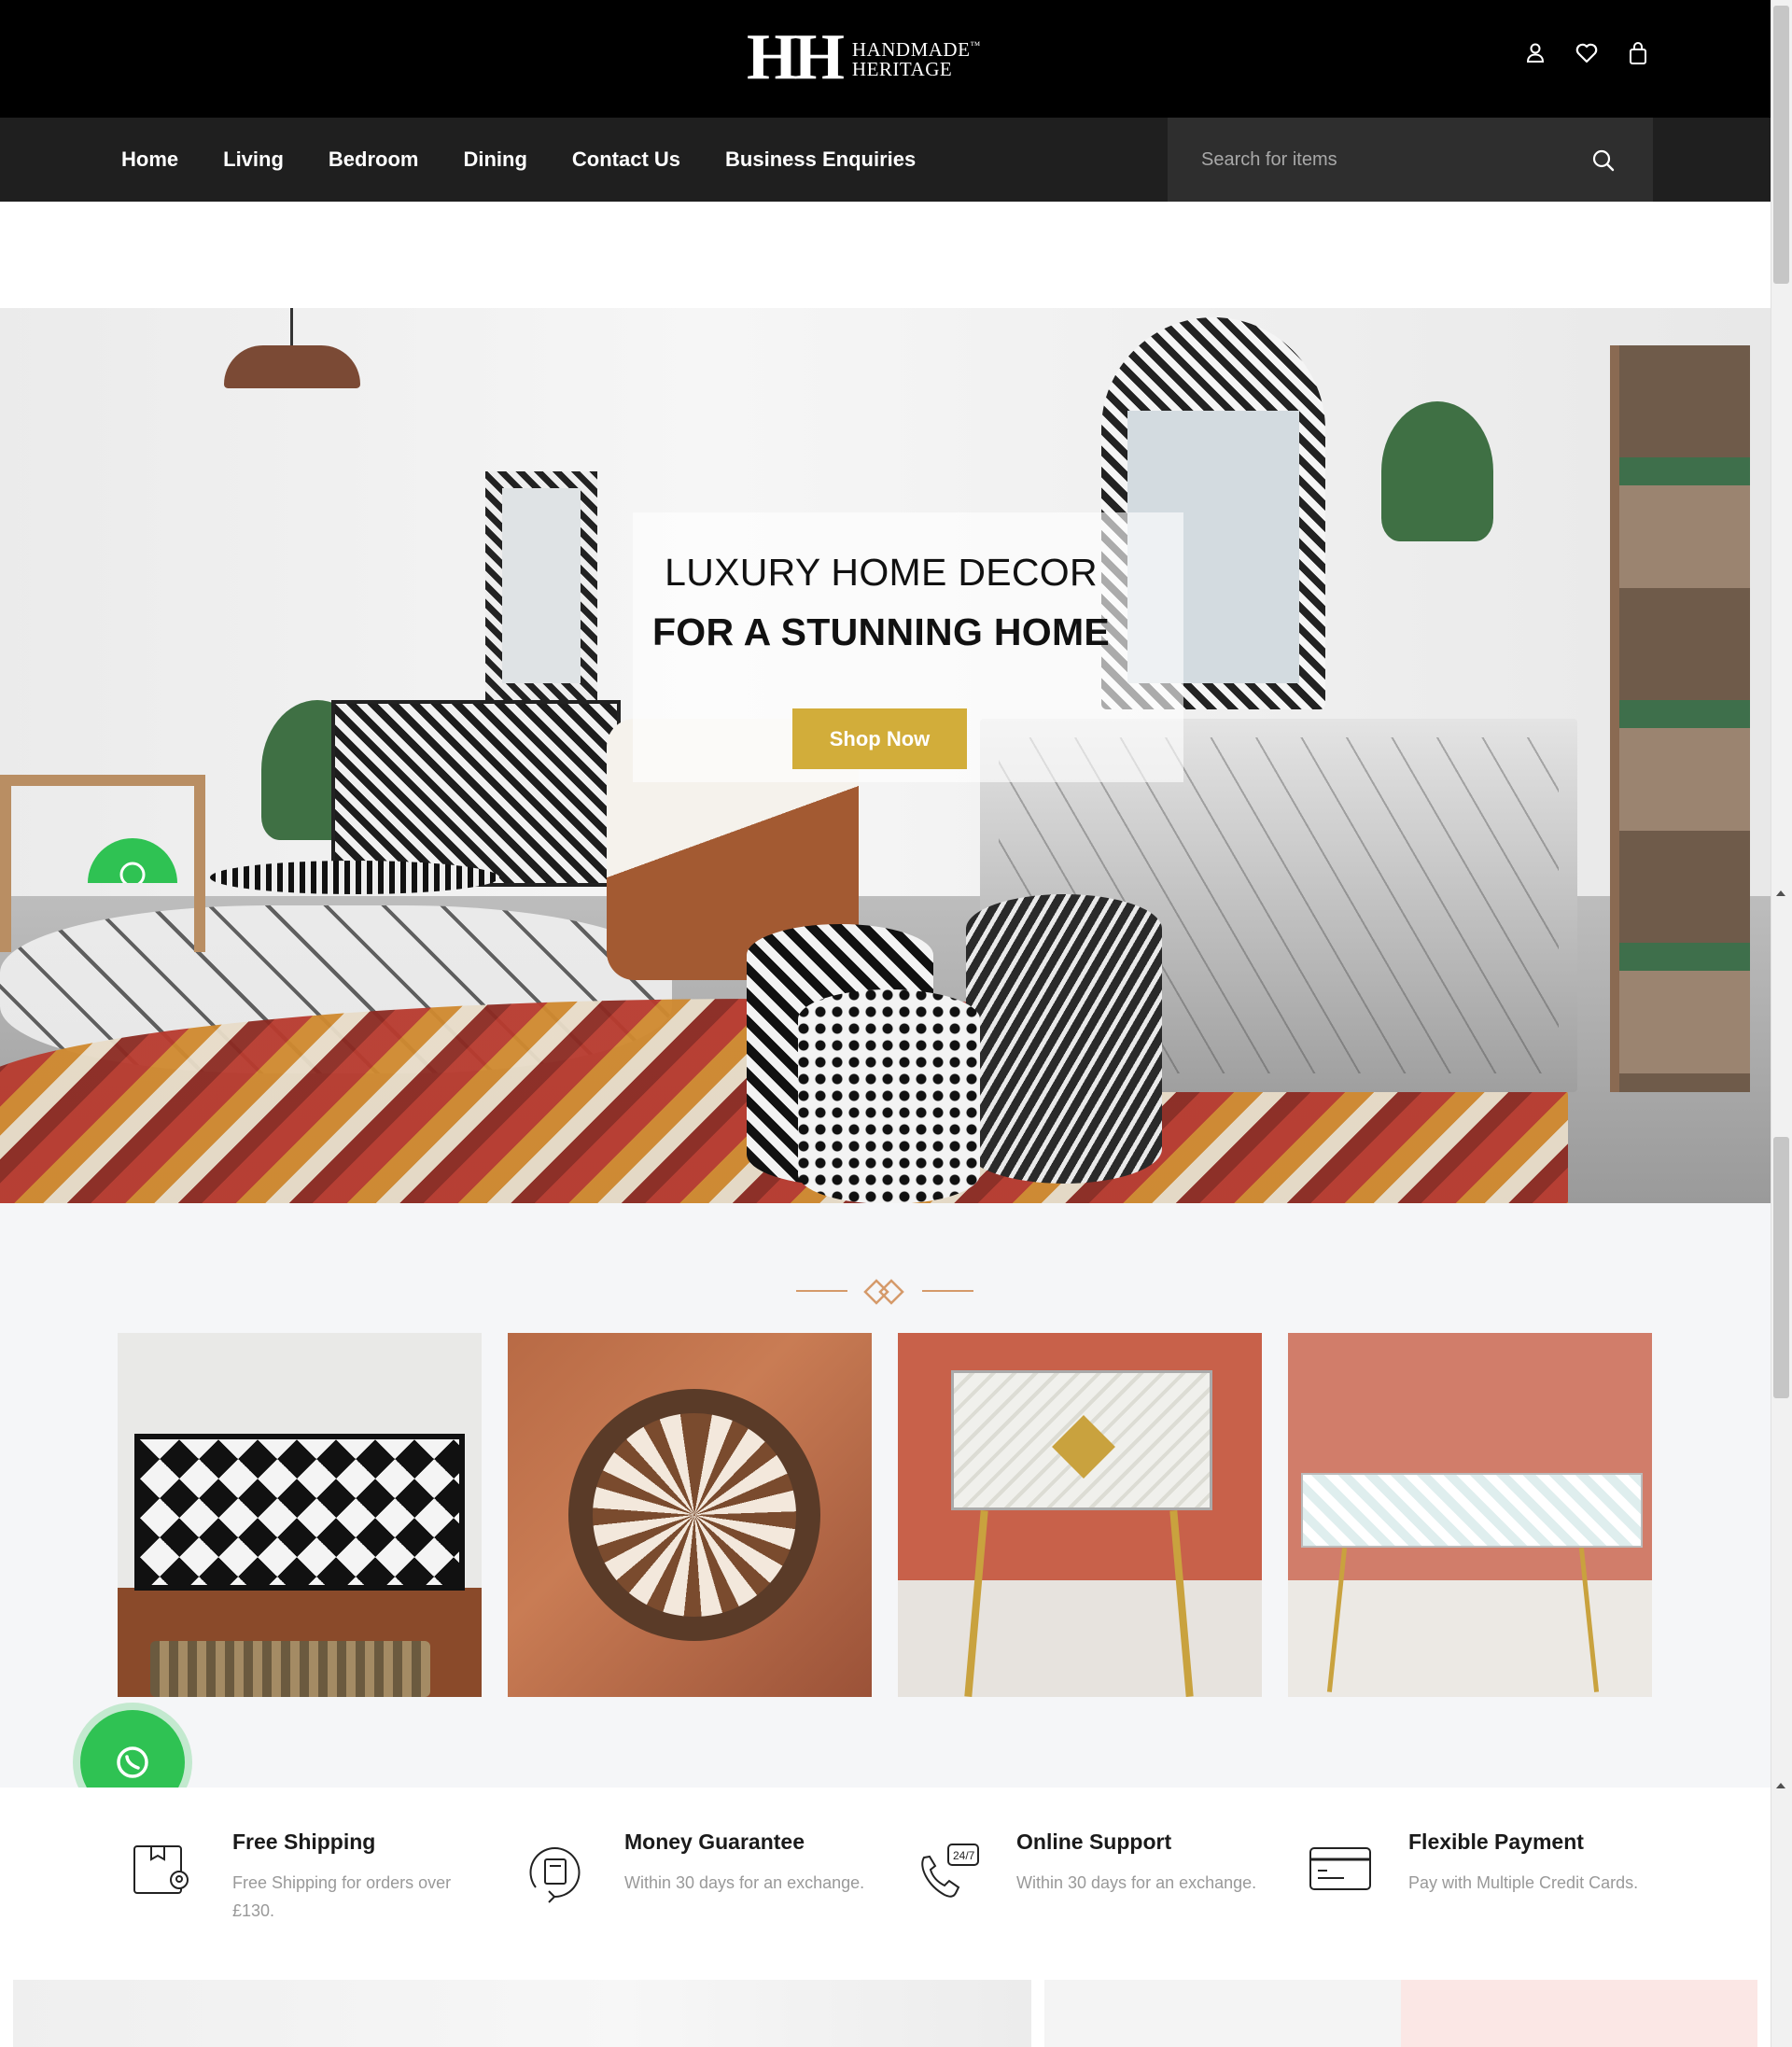  Describe the element at coordinates (253, 159) in the screenshot. I see `nav-living: Living` at that location.